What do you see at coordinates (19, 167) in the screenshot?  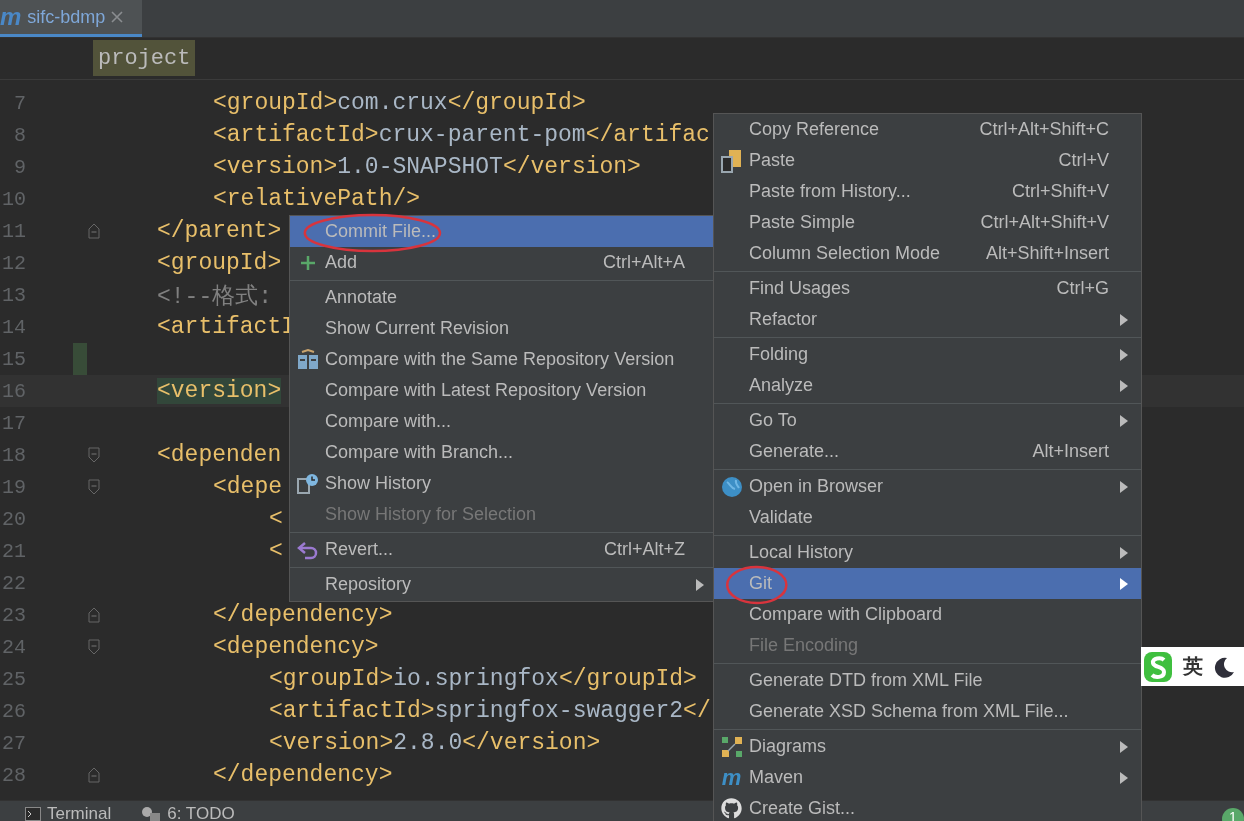 I see `line-number: 9` at bounding box center [19, 167].